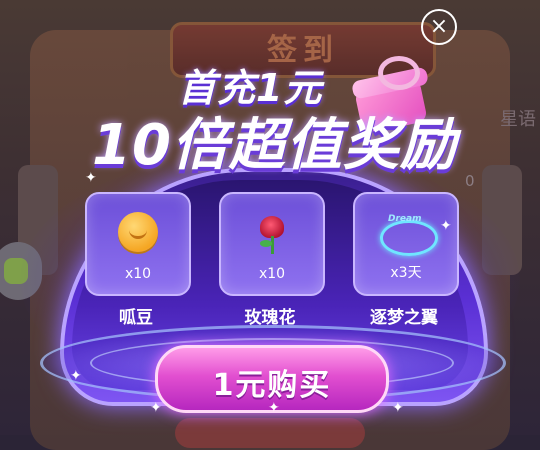 This screenshot has width=540, height=450. I want to click on beans-face, so click(138, 233).